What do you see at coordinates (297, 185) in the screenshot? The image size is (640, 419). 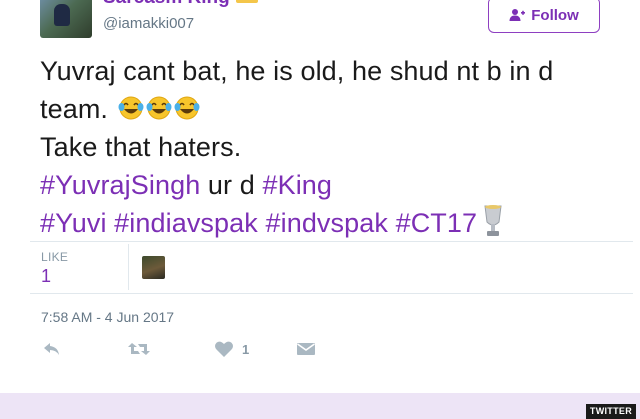 I see `hashtag-link: #King` at bounding box center [297, 185].